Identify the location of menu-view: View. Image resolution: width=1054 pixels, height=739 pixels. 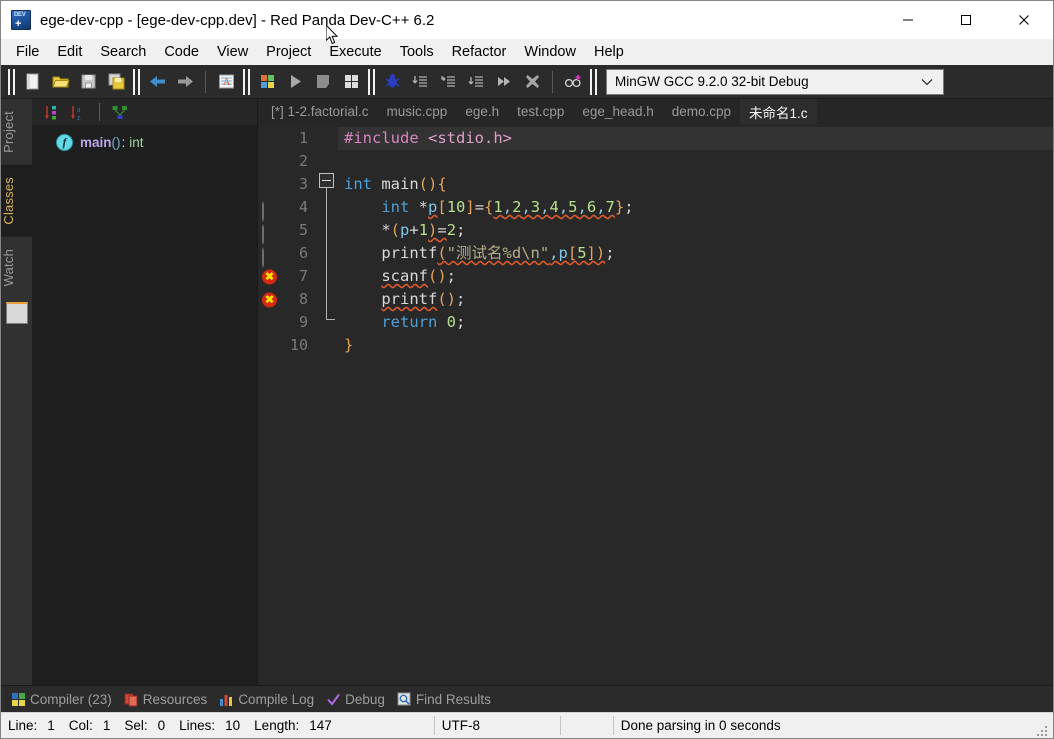
(232, 52).